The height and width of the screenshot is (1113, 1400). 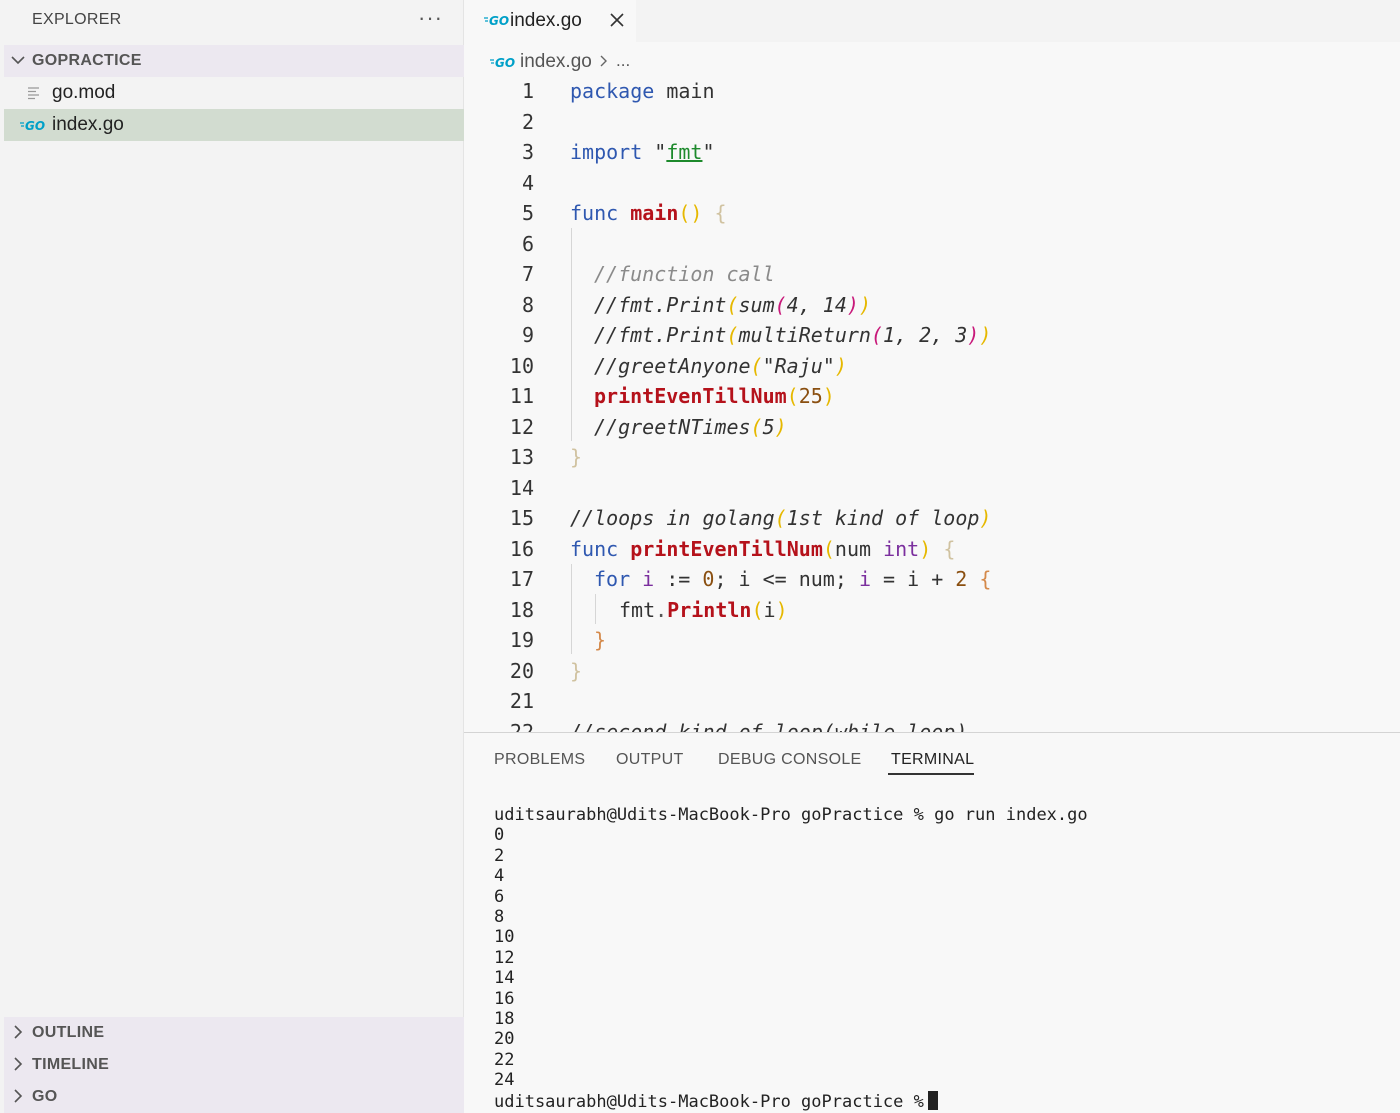 What do you see at coordinates (932, 488) in the screenshot?
I see `code-line: 14` at bounding box center [932, 488].